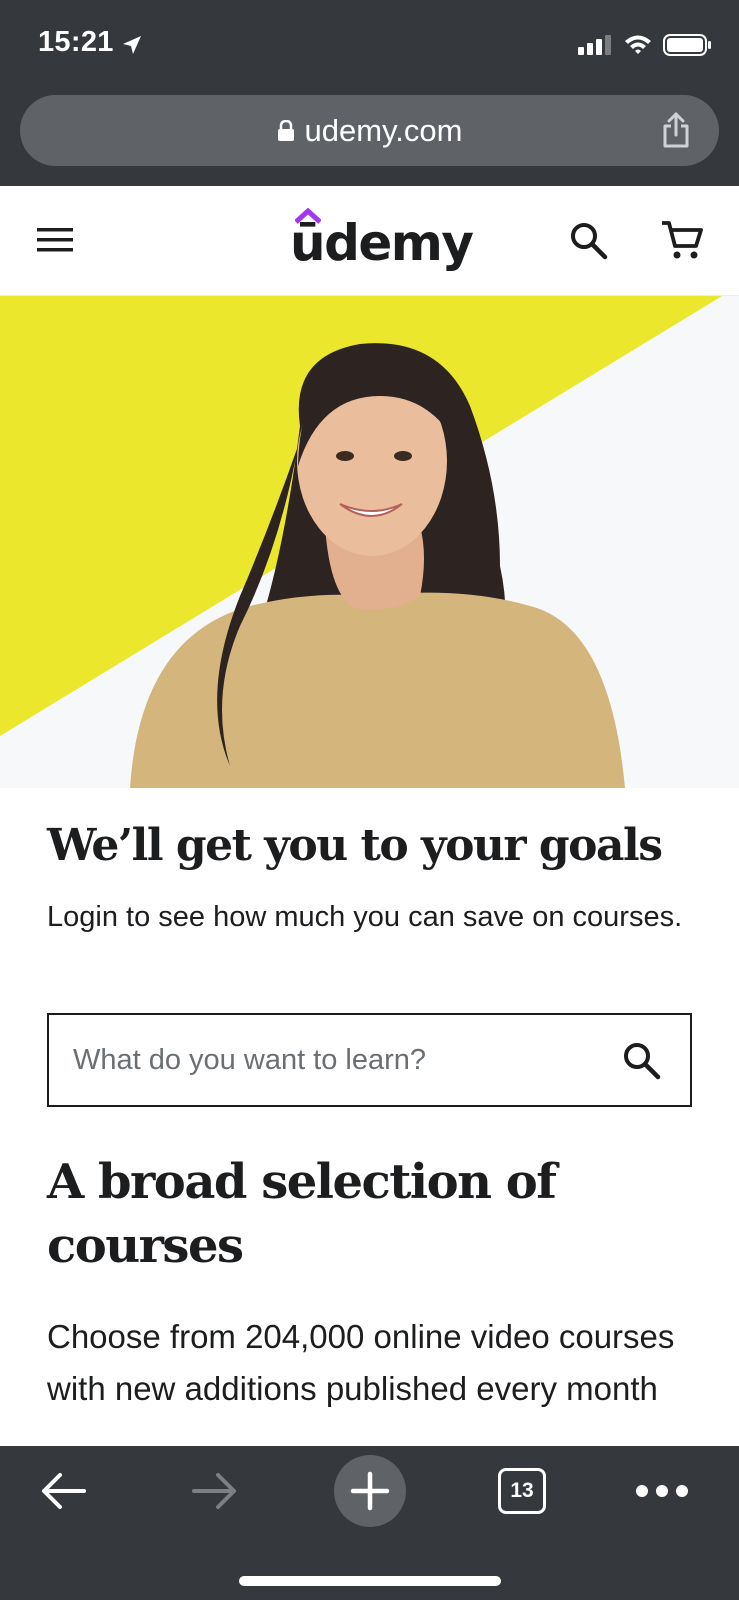 The width and height of the screenshot is (739, 1600). I want to click on search-icon, so click(589, 241).